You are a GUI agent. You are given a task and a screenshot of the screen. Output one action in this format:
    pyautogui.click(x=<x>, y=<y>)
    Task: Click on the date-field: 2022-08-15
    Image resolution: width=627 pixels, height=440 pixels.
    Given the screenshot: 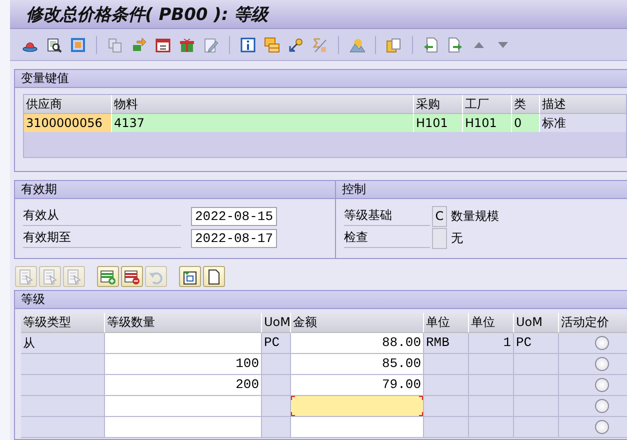 What is the action you would take?
    pyautogui.click(x=234, y=216)
    